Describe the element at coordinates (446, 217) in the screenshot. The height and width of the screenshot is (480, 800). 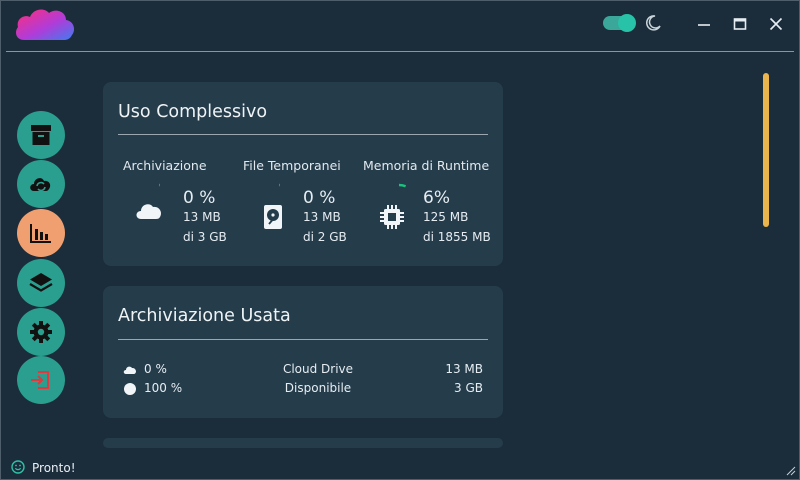
I see `used-value: 125 MB` at that location.